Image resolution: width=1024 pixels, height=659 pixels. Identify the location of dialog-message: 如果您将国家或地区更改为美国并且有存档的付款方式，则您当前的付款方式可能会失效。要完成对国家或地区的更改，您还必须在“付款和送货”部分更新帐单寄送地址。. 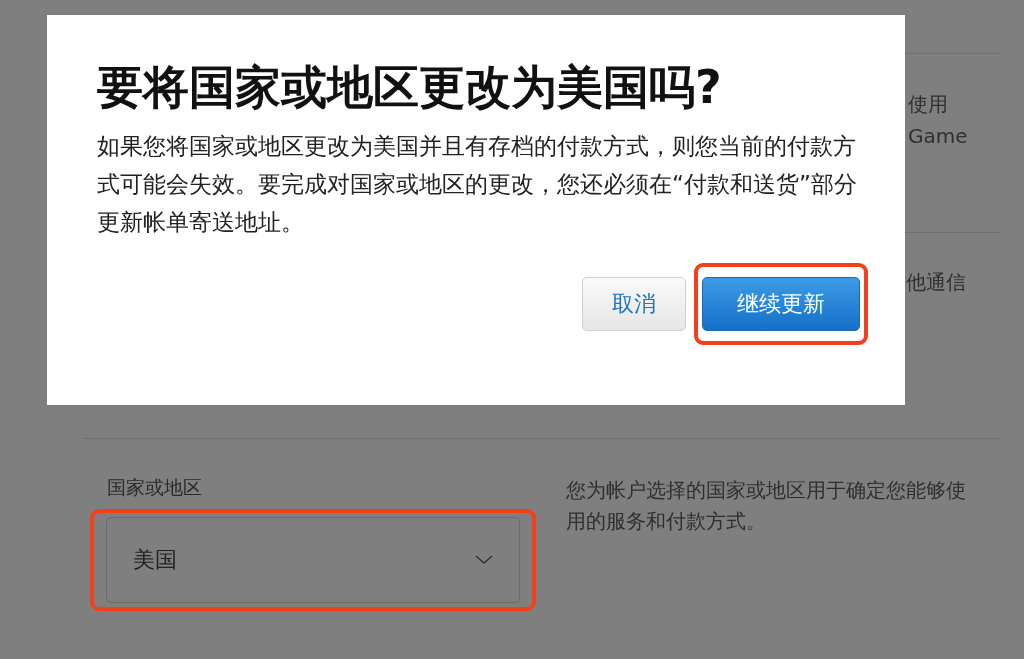
(477, 184).